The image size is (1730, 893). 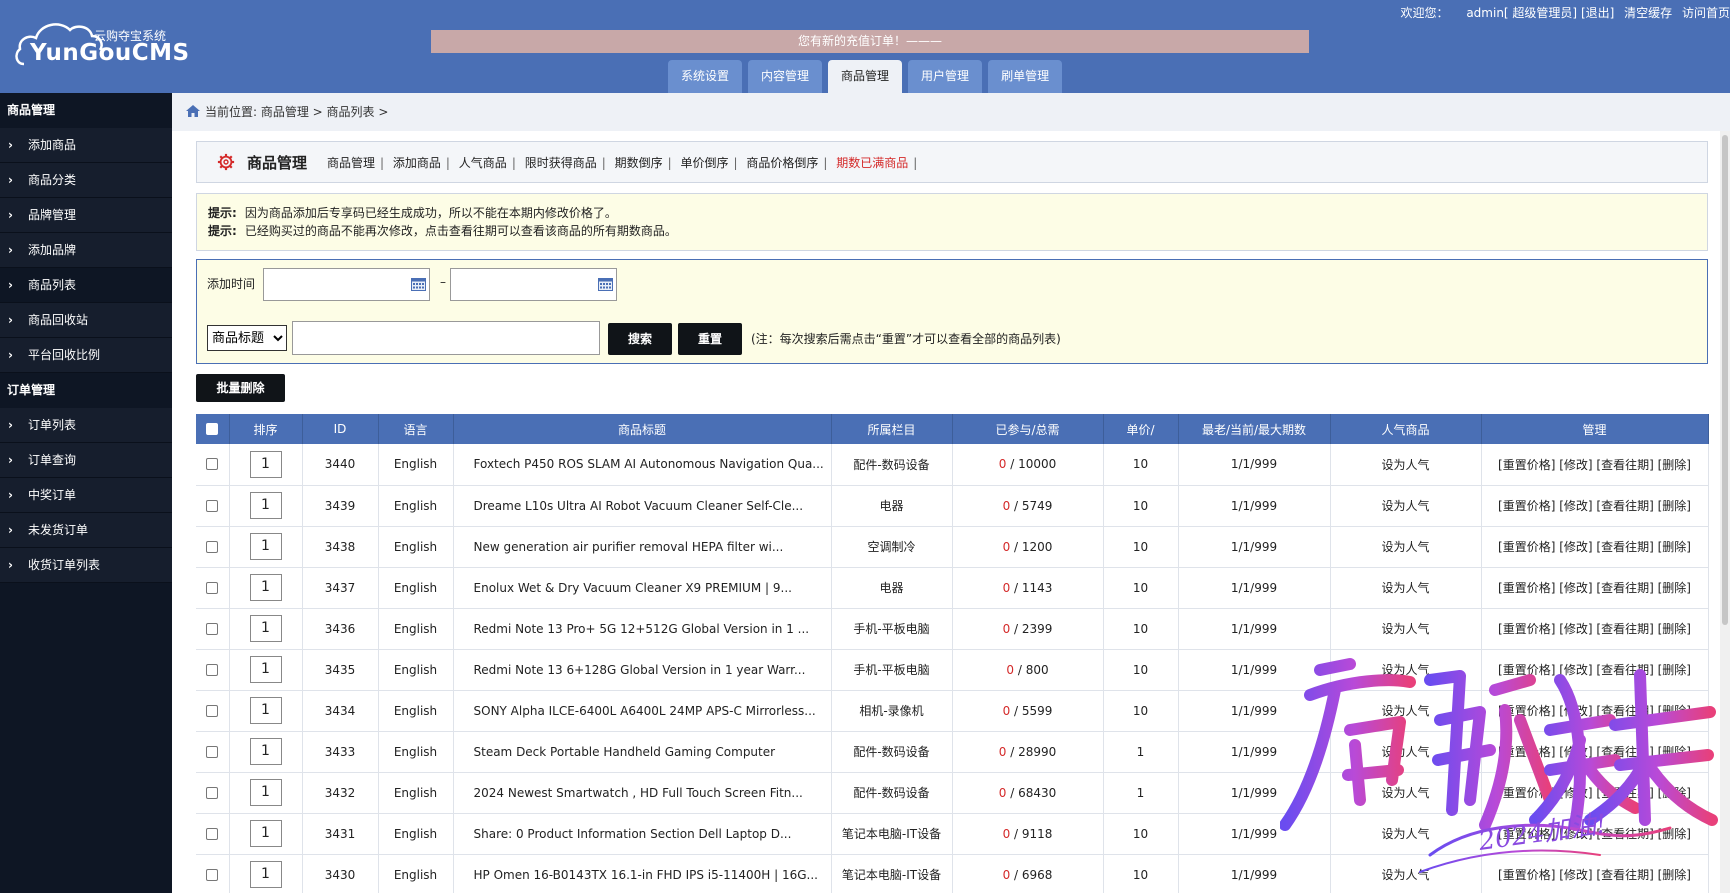 I want to click on link-price-desc: 商品价格倒序, so click(x=782, y=163).